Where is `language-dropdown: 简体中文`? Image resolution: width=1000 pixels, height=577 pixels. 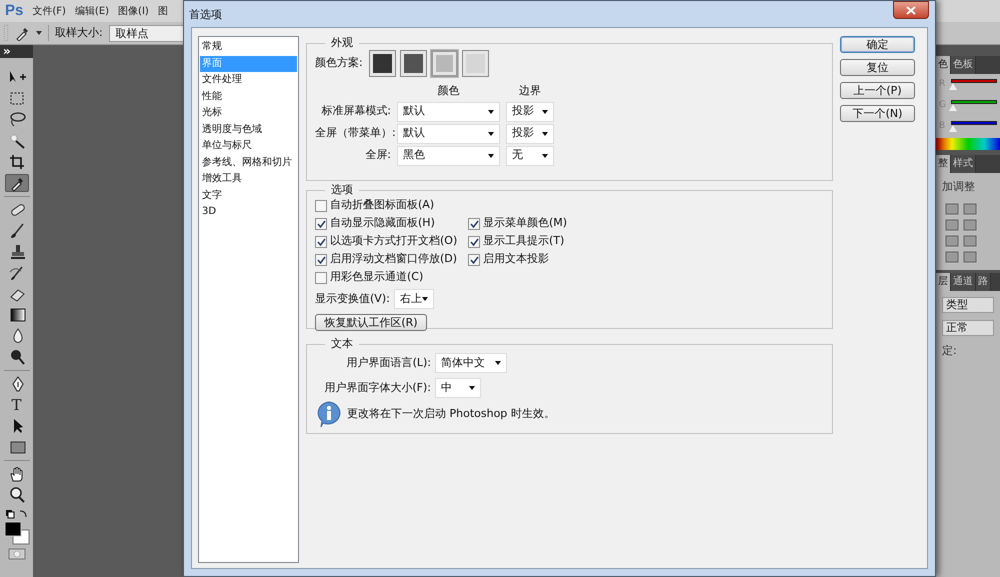
language-dropdown: 简体中文 is located at coordinates (471, 363).